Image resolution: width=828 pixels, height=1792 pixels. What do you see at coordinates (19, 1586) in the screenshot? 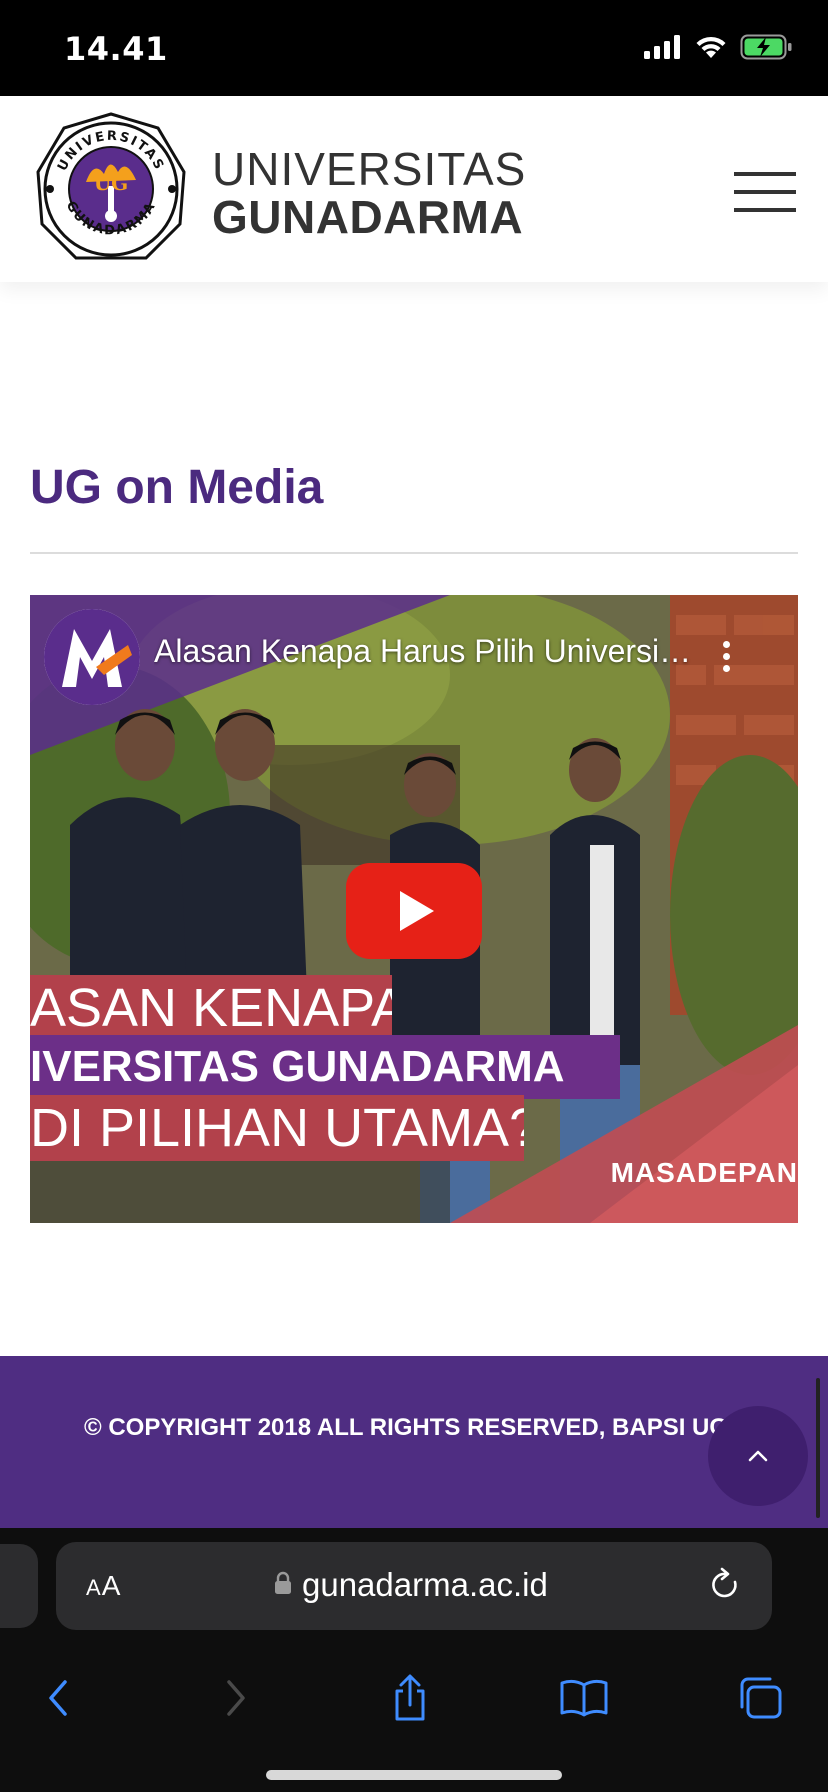
I see `previous-tab-edge` at bounding box center [19, 1586].